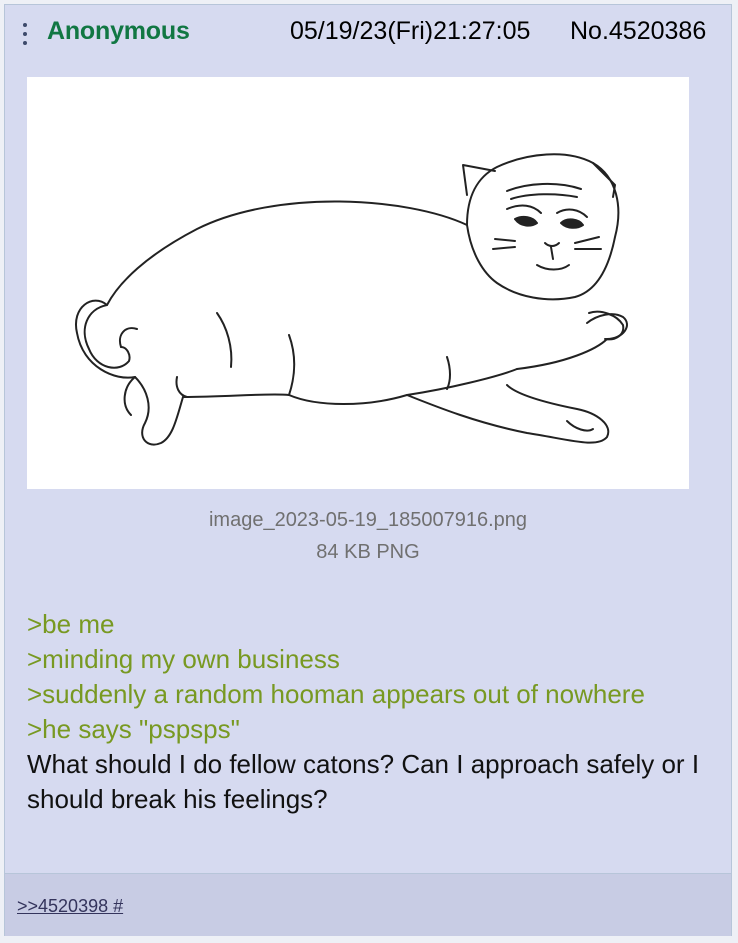  I want to click on vertical-ellipsis-icon, so click(25, 36).